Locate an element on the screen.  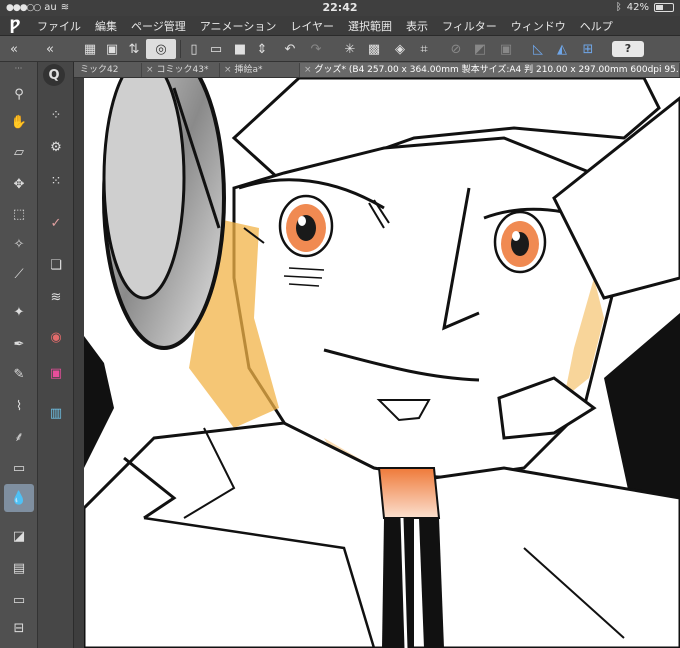
hand-icon: ✋ is located at coordinates (19, 122).